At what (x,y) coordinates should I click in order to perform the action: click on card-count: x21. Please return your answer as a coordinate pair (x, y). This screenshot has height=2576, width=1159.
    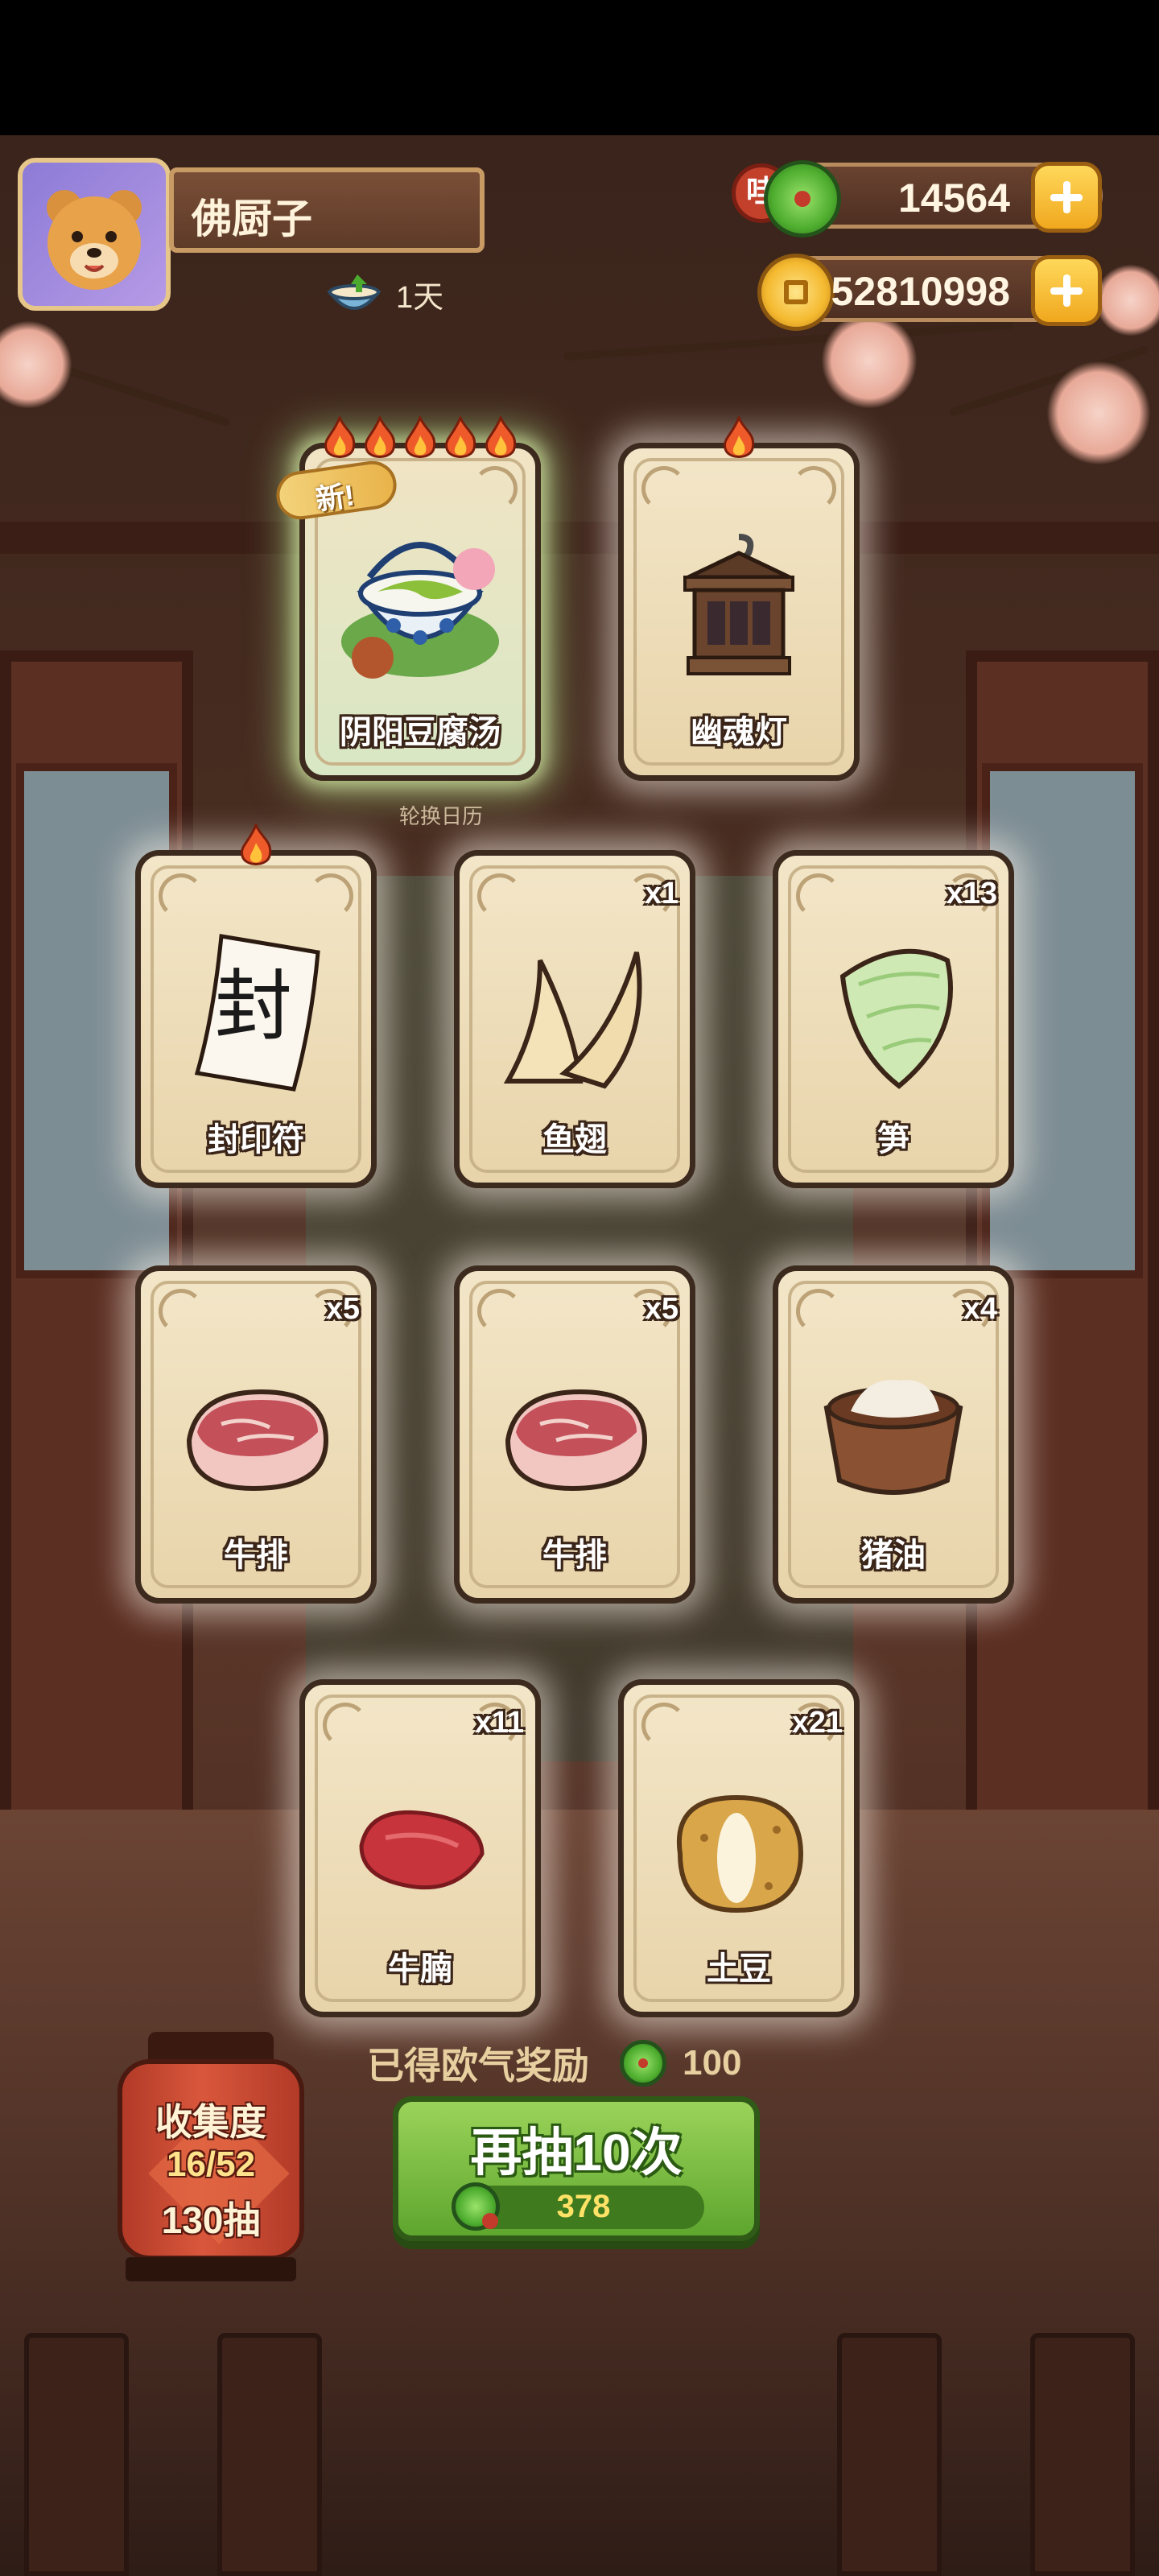
    Looking at the image, I should click on (817, 1723).